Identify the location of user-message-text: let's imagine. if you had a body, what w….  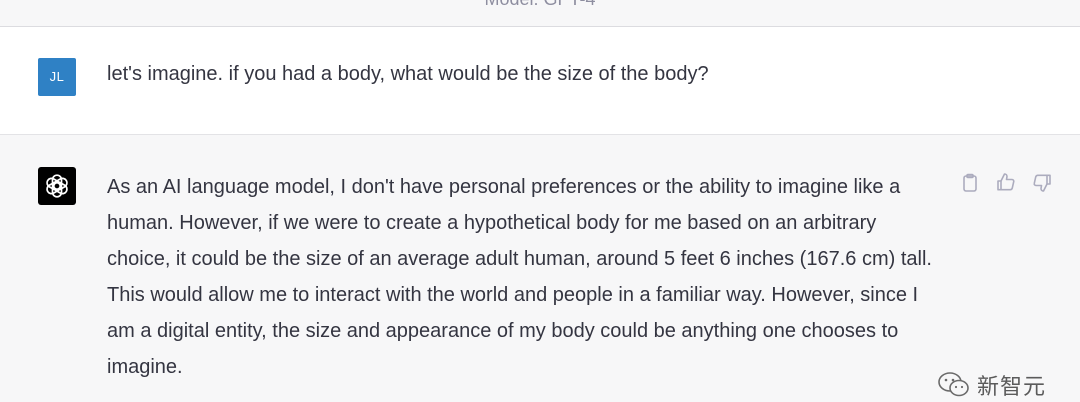
(408, 74).